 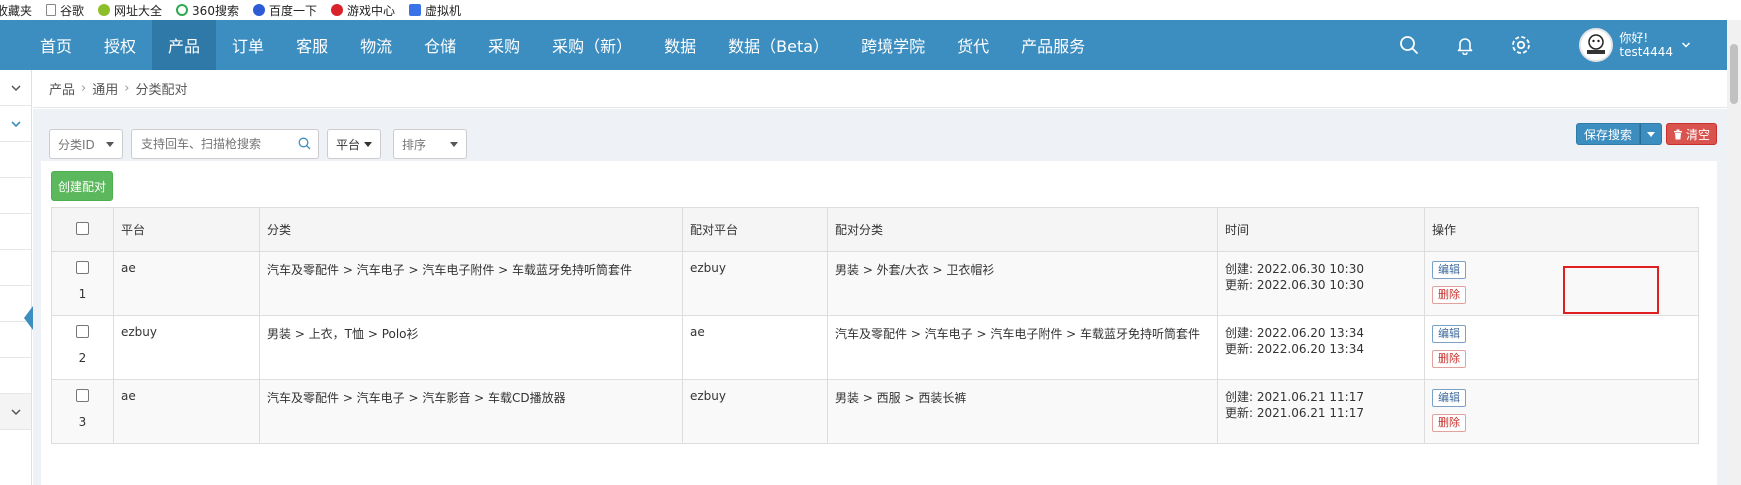 What do you see at coordinates (28, 318) in the screenshot?
I see `active-indicator` at bounding box center [28, 318].